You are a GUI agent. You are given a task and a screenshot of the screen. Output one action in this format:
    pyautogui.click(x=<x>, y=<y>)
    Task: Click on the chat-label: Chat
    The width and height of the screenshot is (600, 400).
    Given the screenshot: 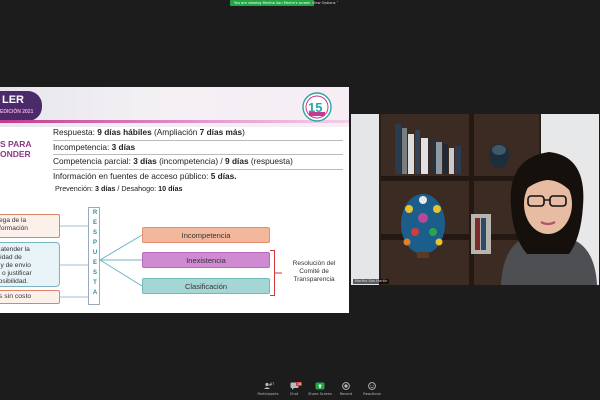 What is the action you would take?
    pyautogui.click(x=294, y=394)
    